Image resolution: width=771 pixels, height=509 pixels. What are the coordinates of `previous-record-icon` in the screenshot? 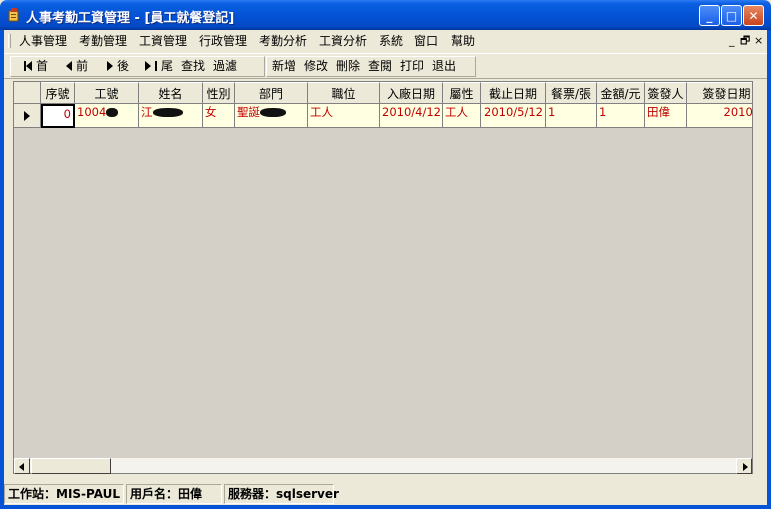 It's located at (69, 66).